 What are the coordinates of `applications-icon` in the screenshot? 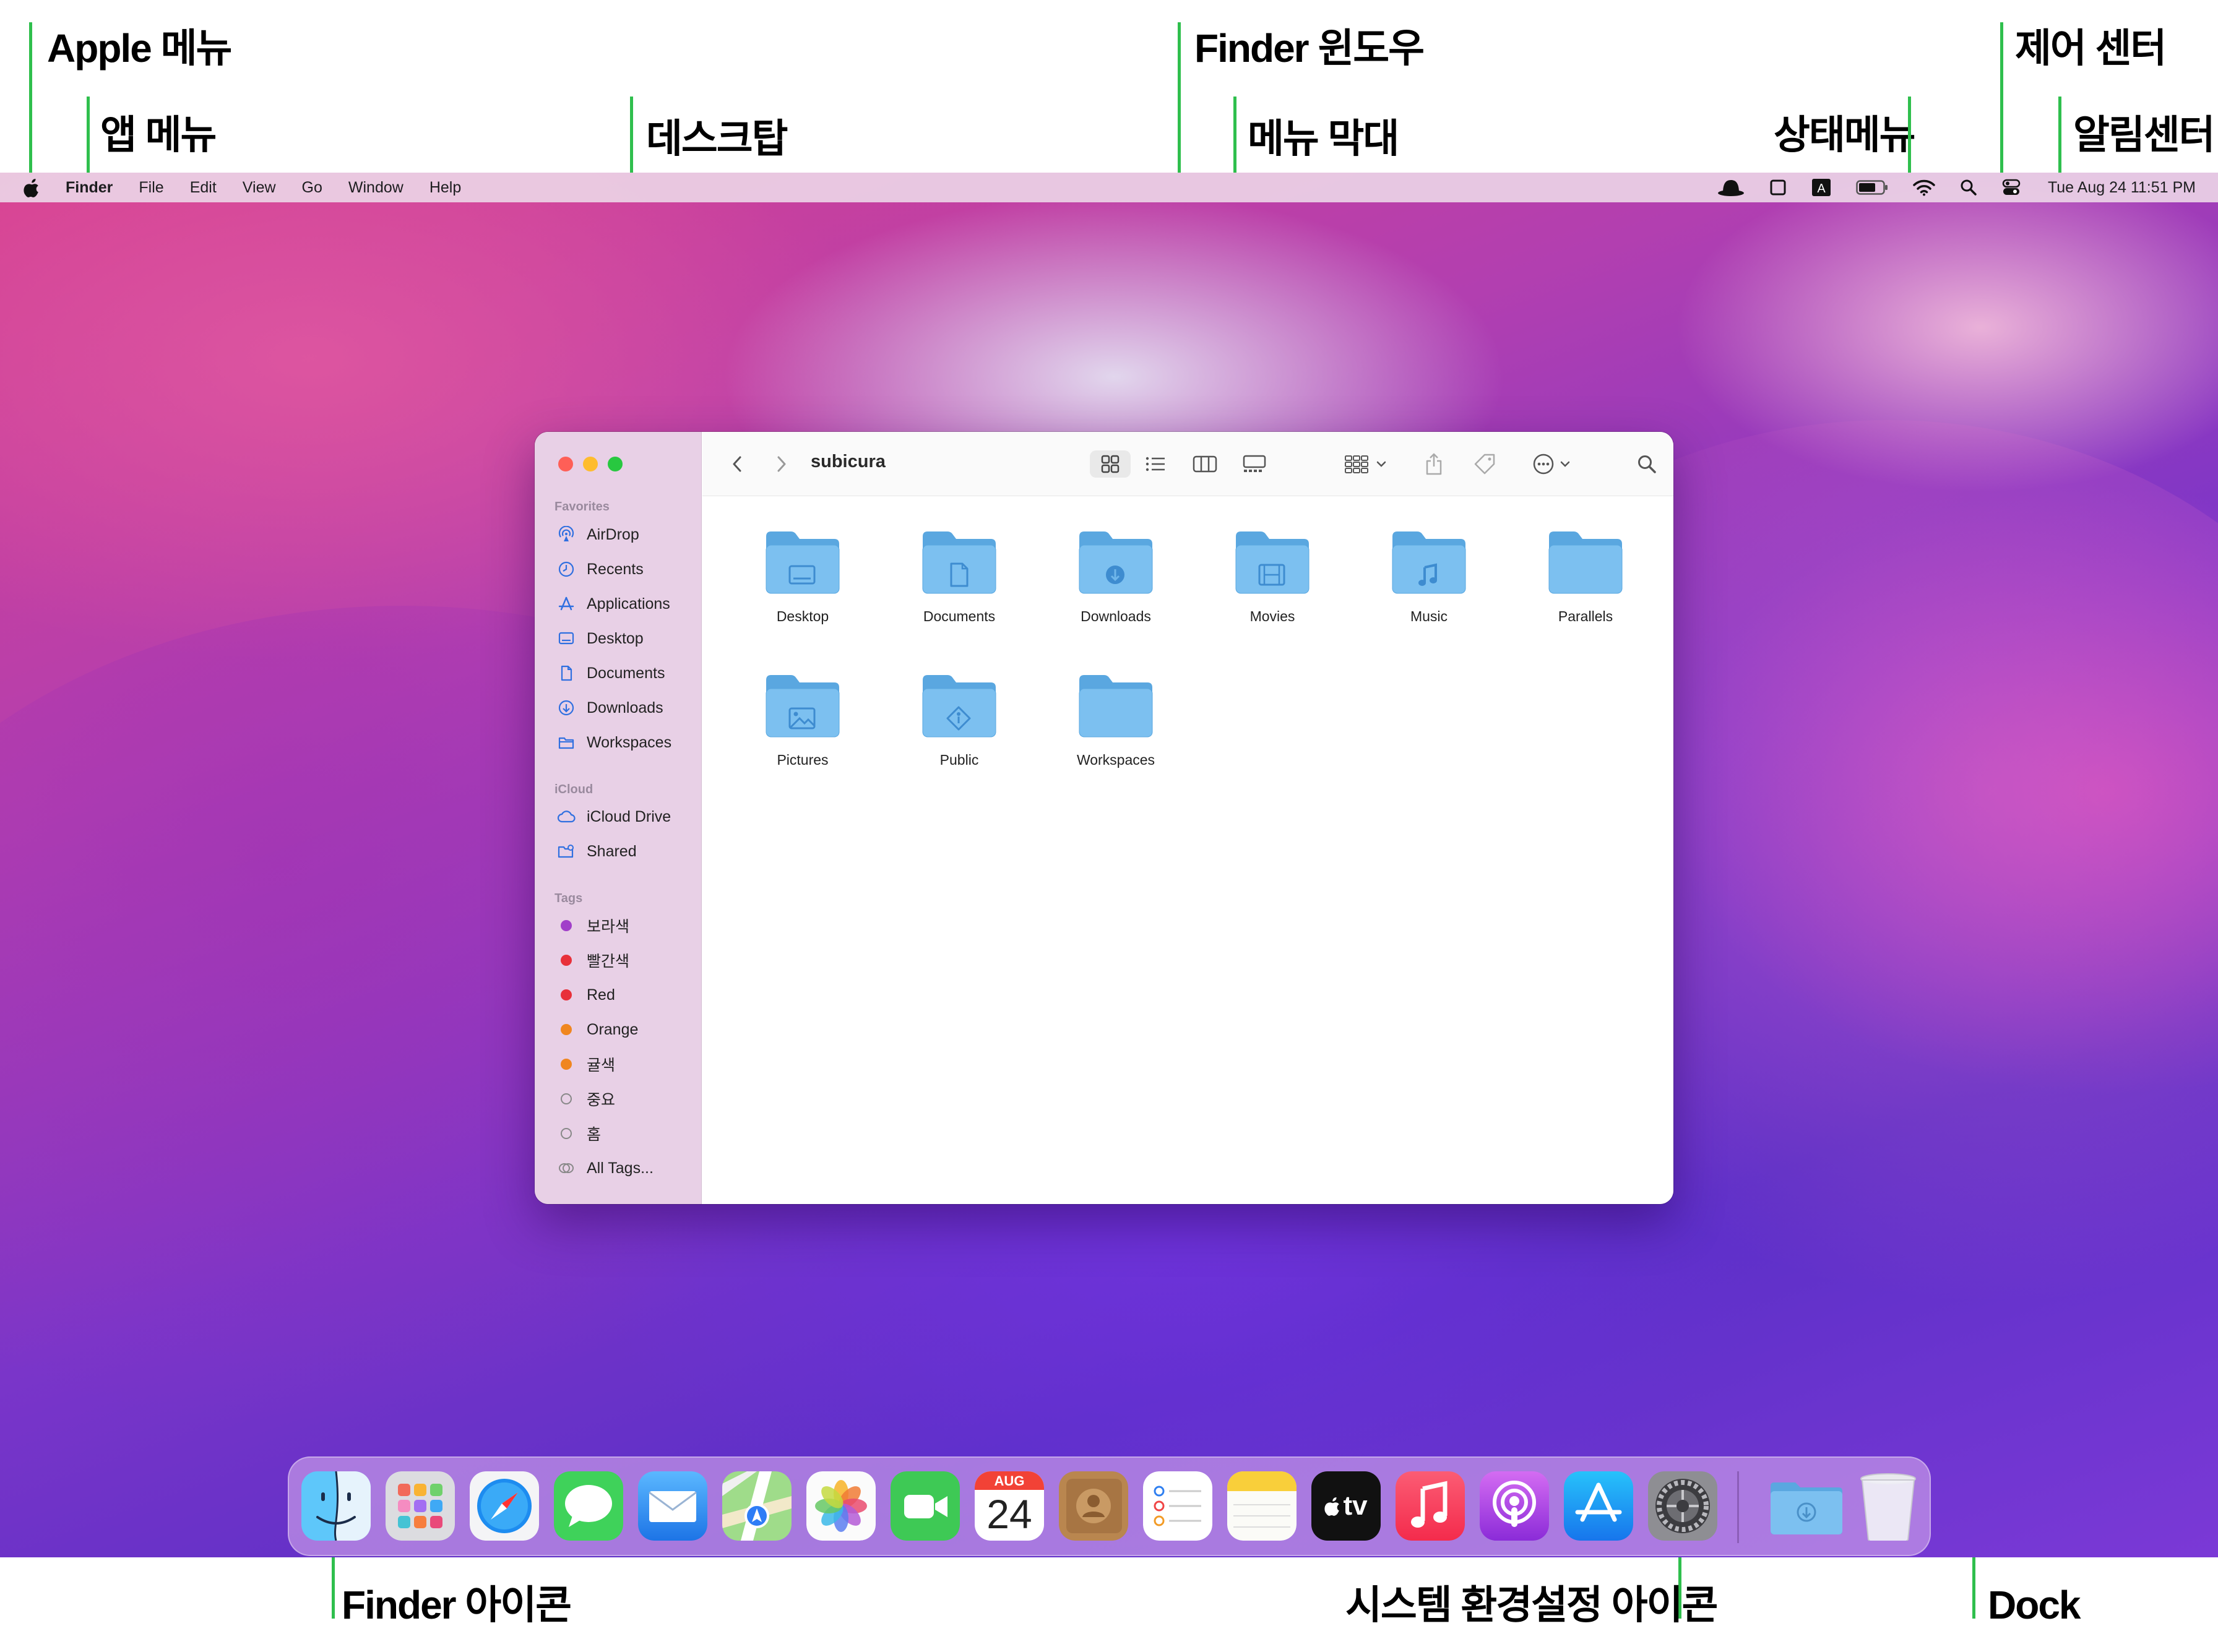 It's located at (566, 604).